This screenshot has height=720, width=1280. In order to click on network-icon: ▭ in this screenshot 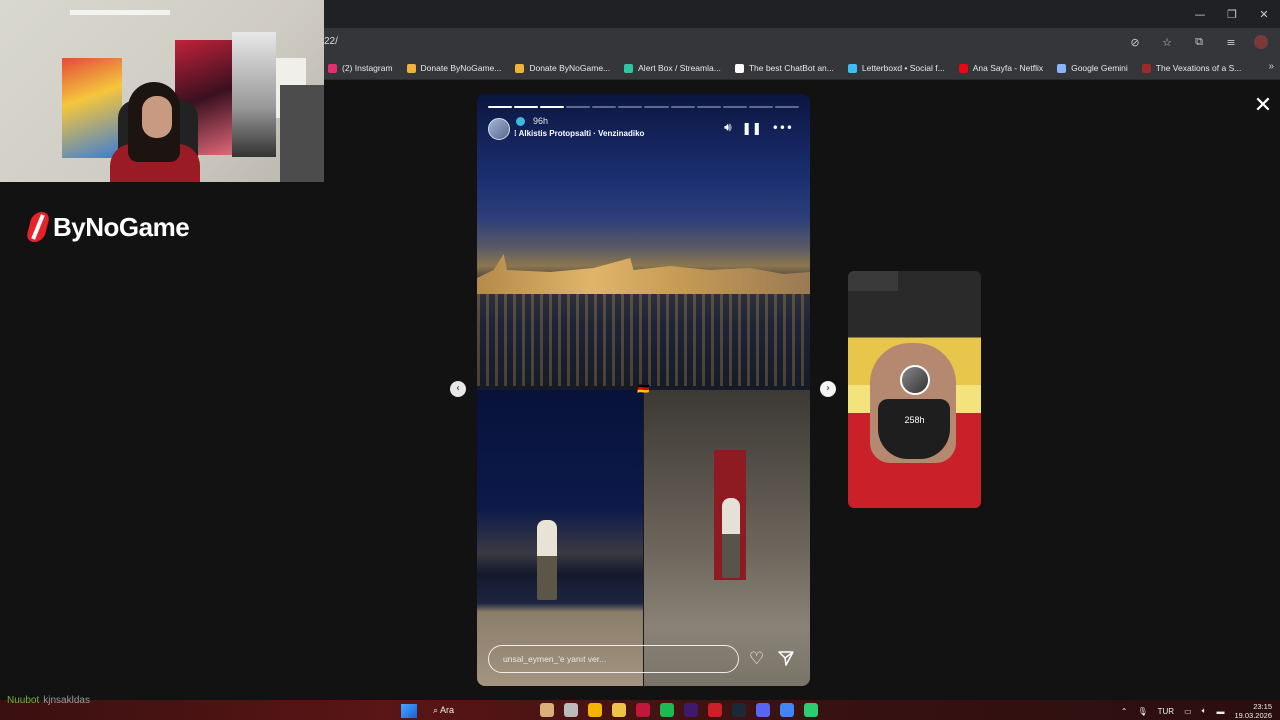, I will do `click(1188, 711)`.